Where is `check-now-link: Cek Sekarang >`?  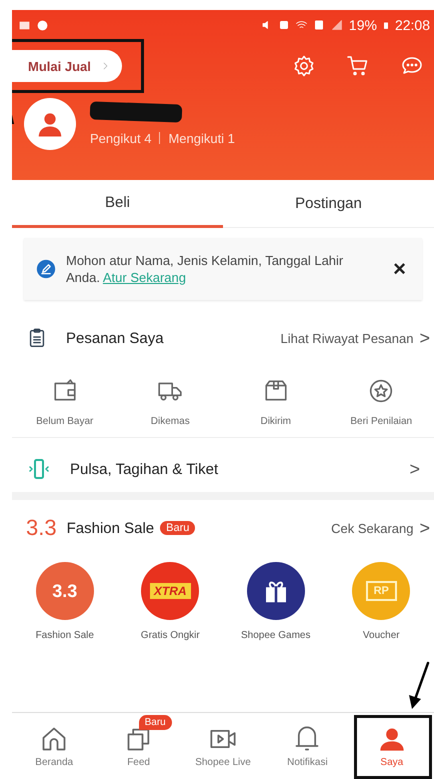
check-now-link: Cek Sekarang > is located at coordinates (380, 528).